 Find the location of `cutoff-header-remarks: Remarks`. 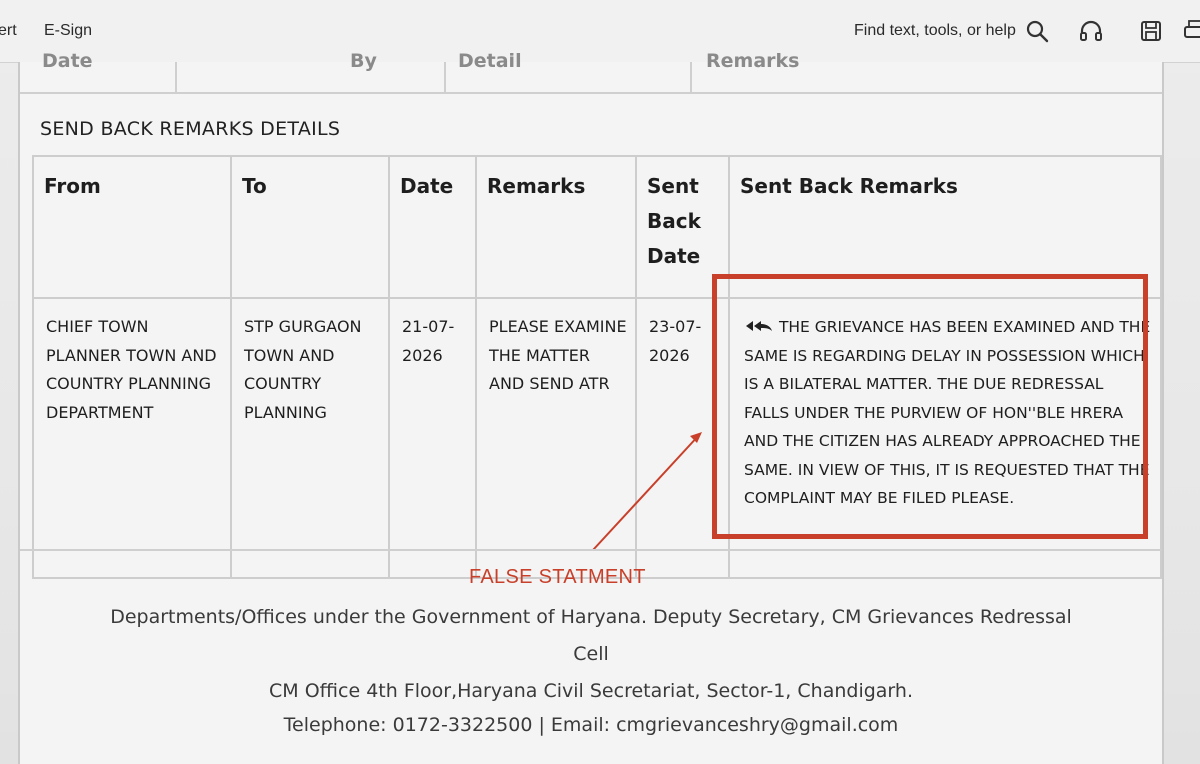

cutoff-header-remarks: Remarks is located at coordinates (753, 61).